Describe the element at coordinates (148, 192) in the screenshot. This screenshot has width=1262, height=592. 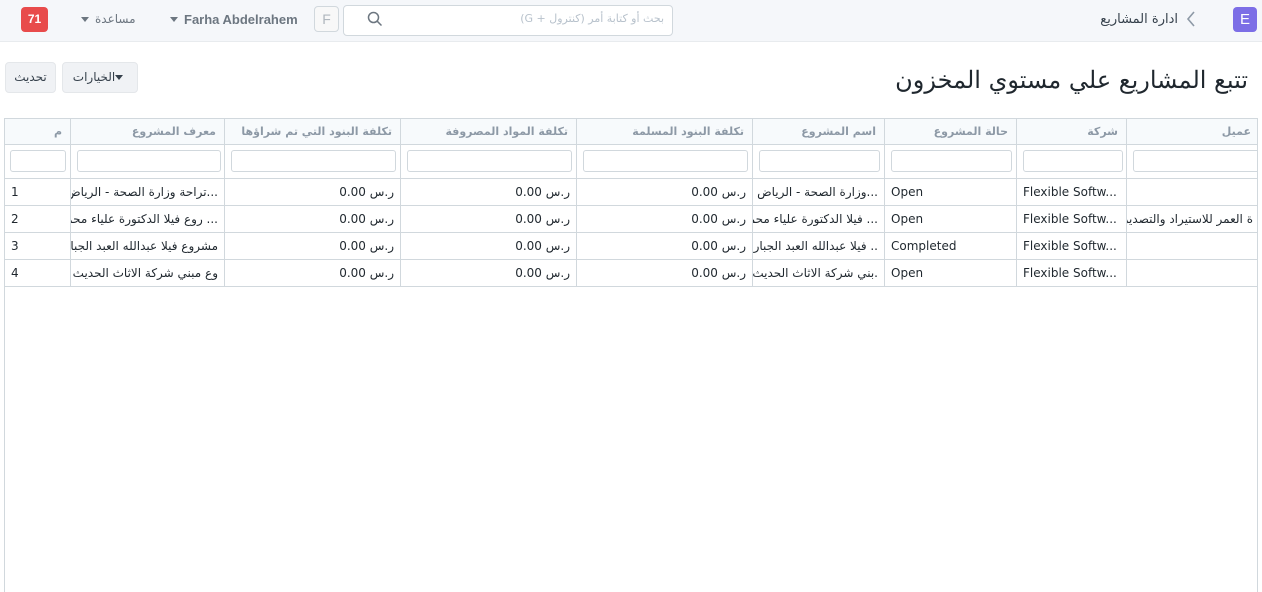
I see `cell-project-id: ...تراحة وزارة الصحة - الرياض` at that location.